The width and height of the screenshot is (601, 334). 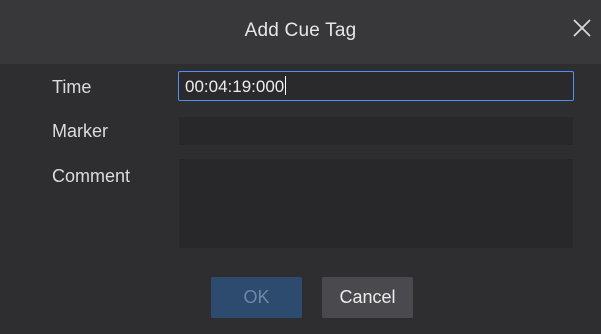 I want to click on marker-input, so click(x=376, y=131).